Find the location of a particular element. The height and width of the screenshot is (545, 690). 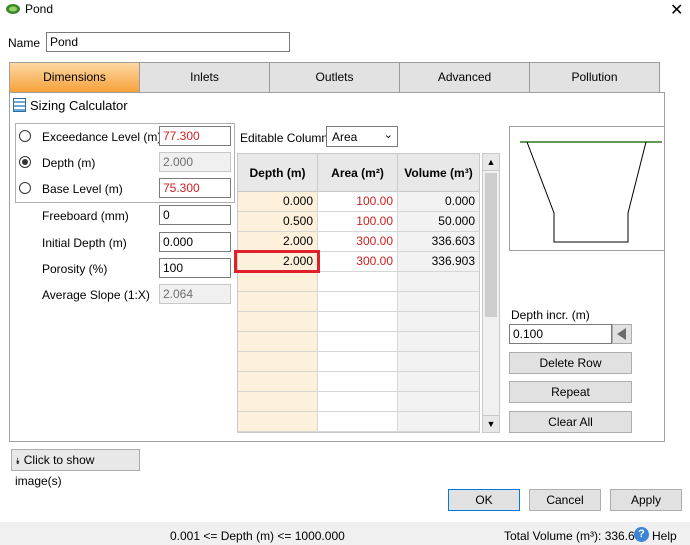

scroll-up-icon: ▲ is located at coordinates (491, 162).